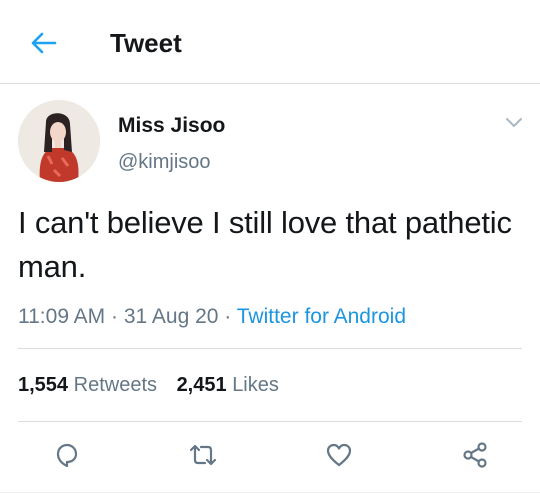 The height and width of the screenshot is (502, 540). What do you see at coordinates (201, 385) in the screenshot?
I see `likes-count: 2,451` at bounding box center [201, 385].